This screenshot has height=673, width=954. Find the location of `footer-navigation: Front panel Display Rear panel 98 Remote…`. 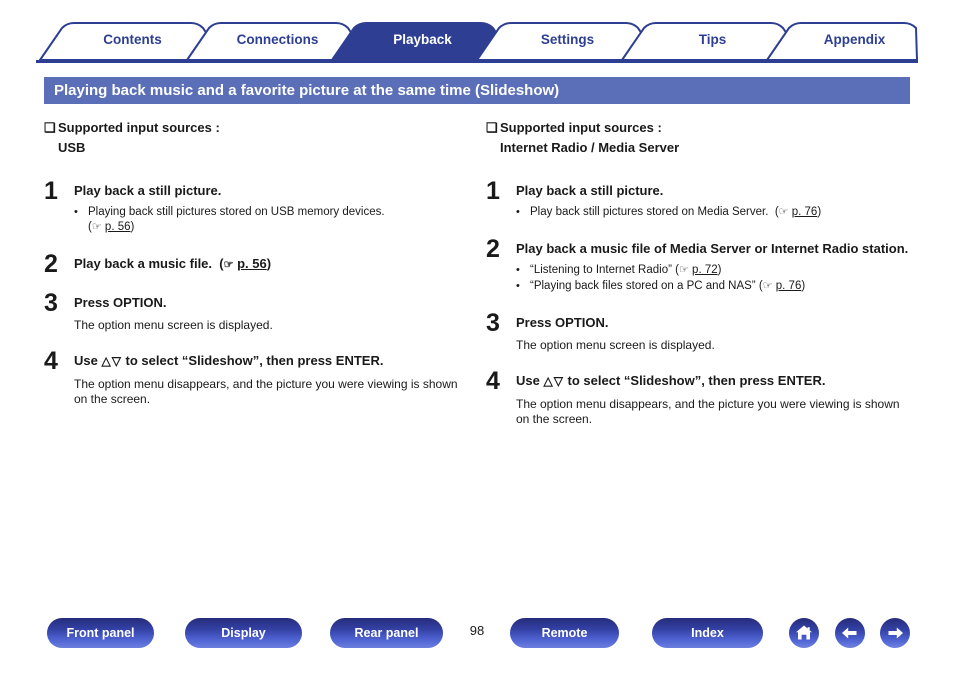

footer-navigation: Front panel Display Rear panel 98 Remote… is located at coordinates (477, 638).